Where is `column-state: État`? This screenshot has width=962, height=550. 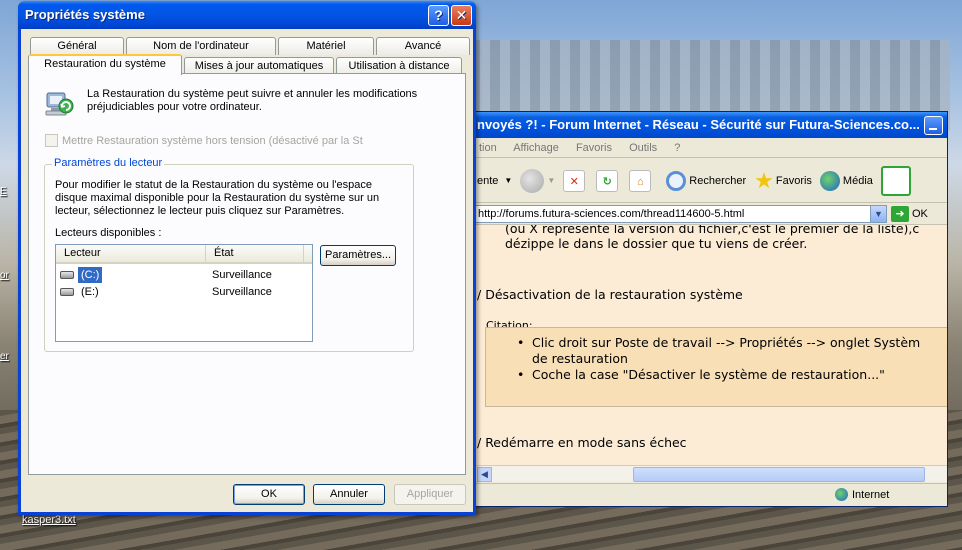 column-state: État is located at coordinates (255, 253).